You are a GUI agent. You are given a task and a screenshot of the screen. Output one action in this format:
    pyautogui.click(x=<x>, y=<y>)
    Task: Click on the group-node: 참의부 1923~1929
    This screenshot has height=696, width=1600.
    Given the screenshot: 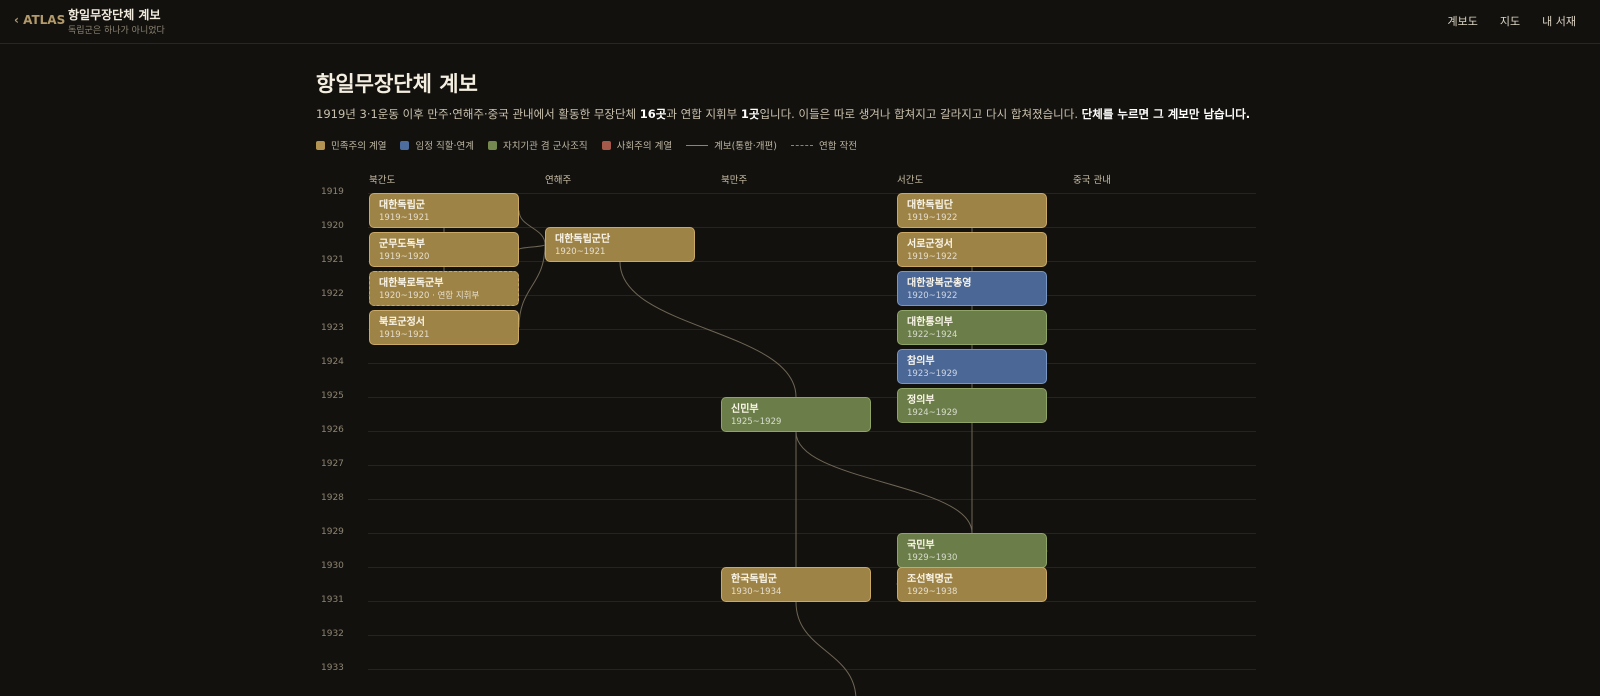 What is the action you would take?
    pyautogui.click(x=972, y=366)
    